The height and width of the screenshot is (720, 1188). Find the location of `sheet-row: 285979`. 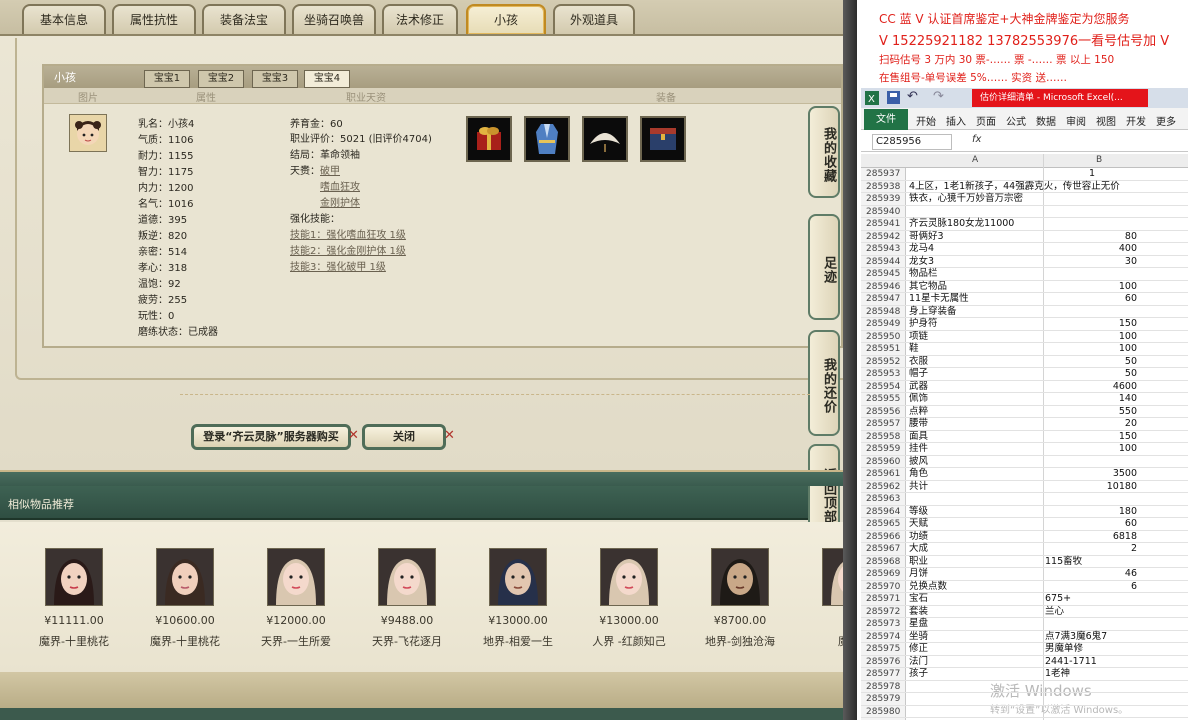

sheet-row: 285979 is located at coordinates (1024, 699).